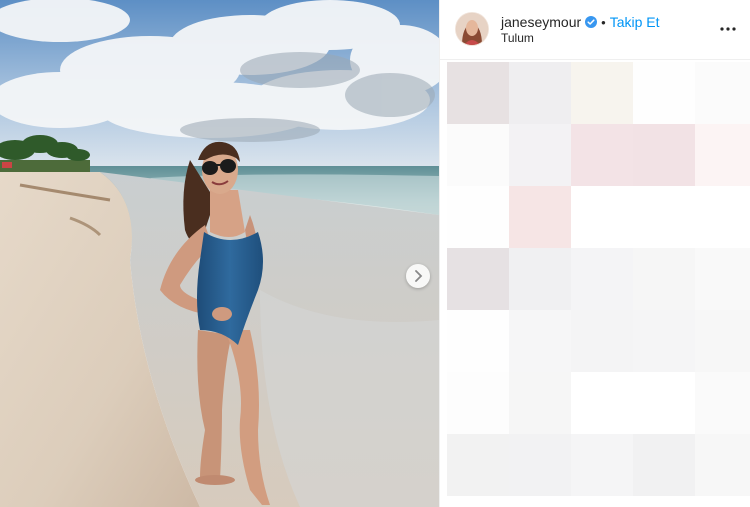  I want to click on username-link: janeseymour, so click(541, 22).